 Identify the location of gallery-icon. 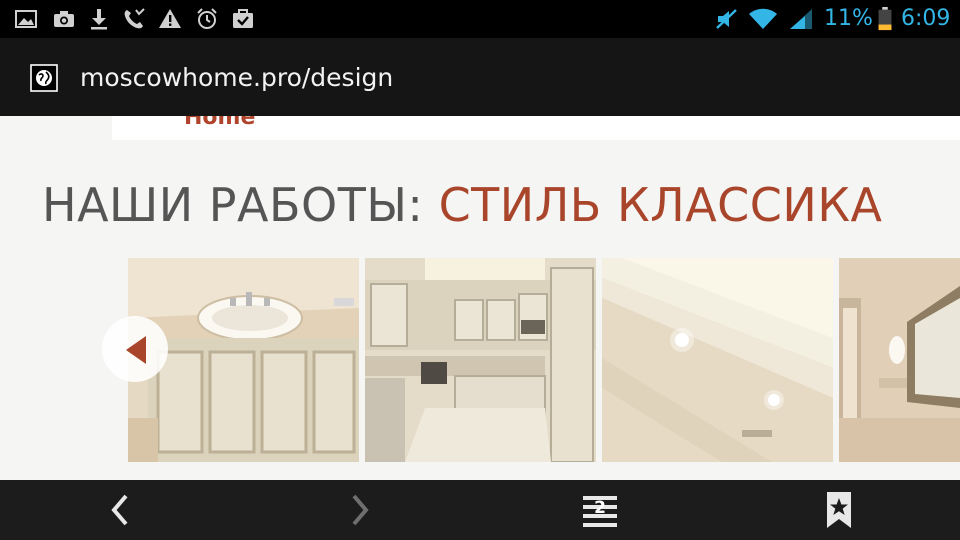
(26, 19).